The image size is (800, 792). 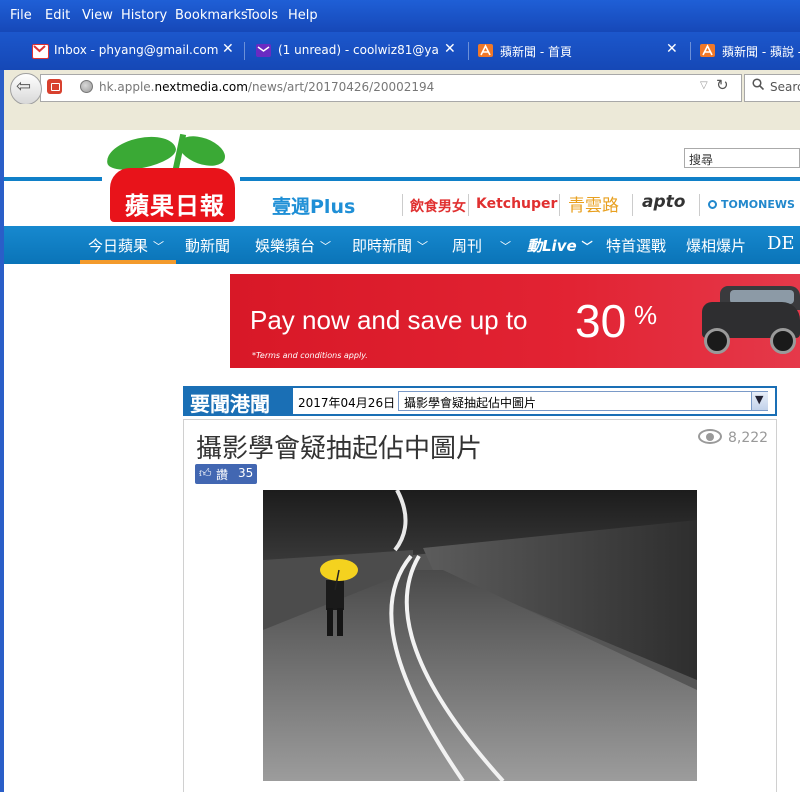 I want to click on url-domain: nextmedia.com, so click(x=201, y=87).